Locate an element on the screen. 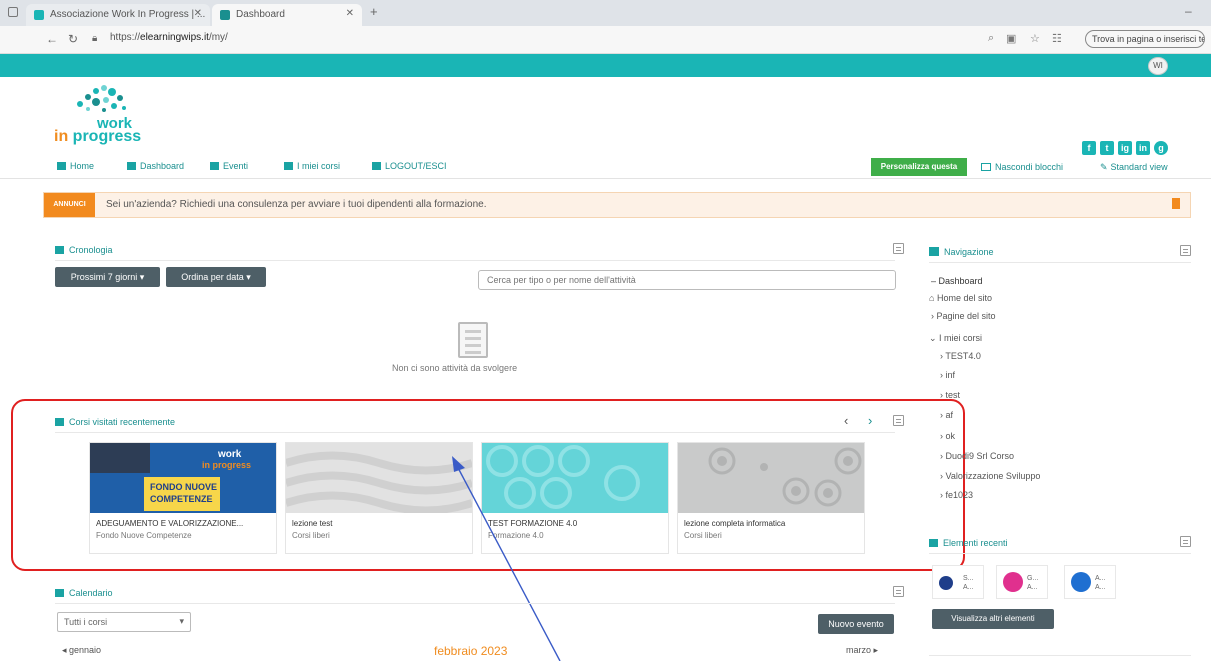 Image resolution: width=1211 pixels, height=661 pixels. standard-view-link: ✎ Standard view is located at coordinates (1134, 167).